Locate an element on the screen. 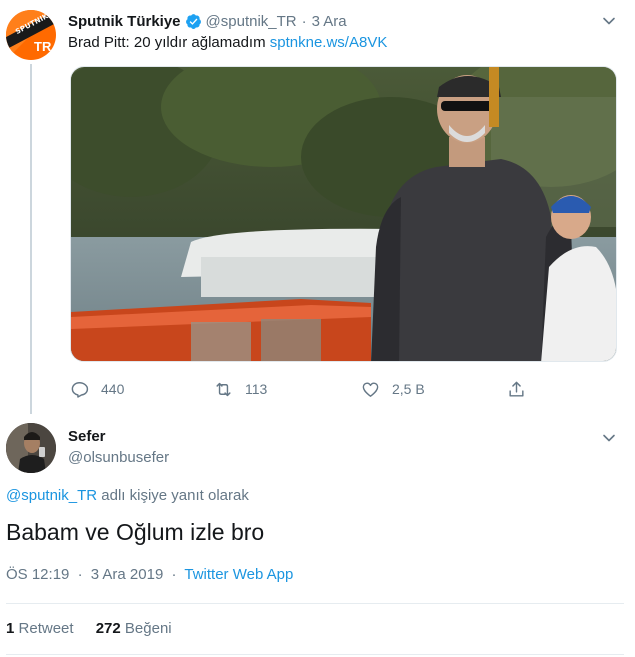  likes-stat: 272 Beğeni is located at coordinates (134, 628).